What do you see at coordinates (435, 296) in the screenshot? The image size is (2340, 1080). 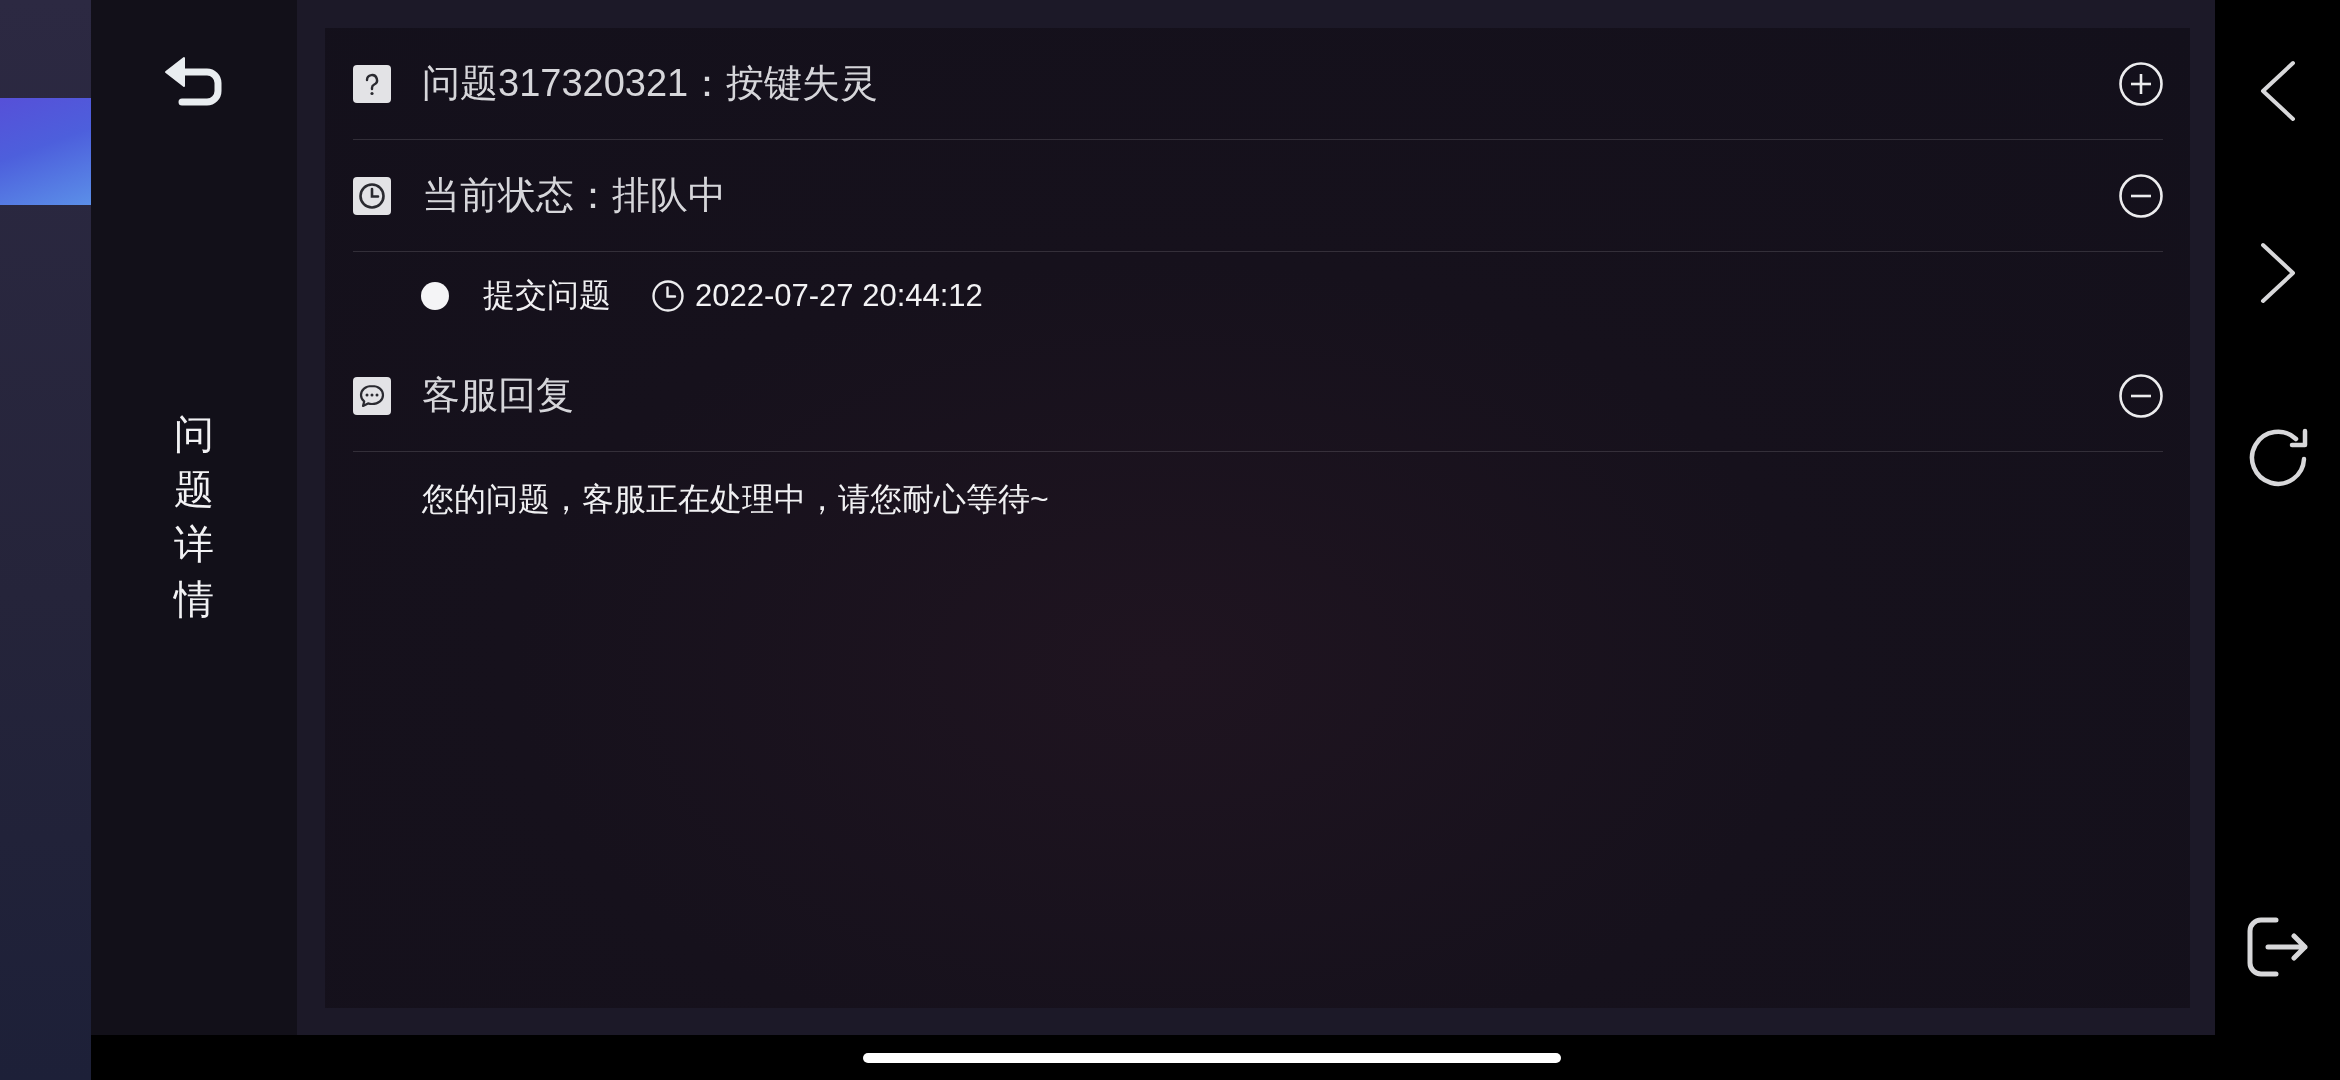 I see `timeline-dot-icon` at bounding box center [435, 296].